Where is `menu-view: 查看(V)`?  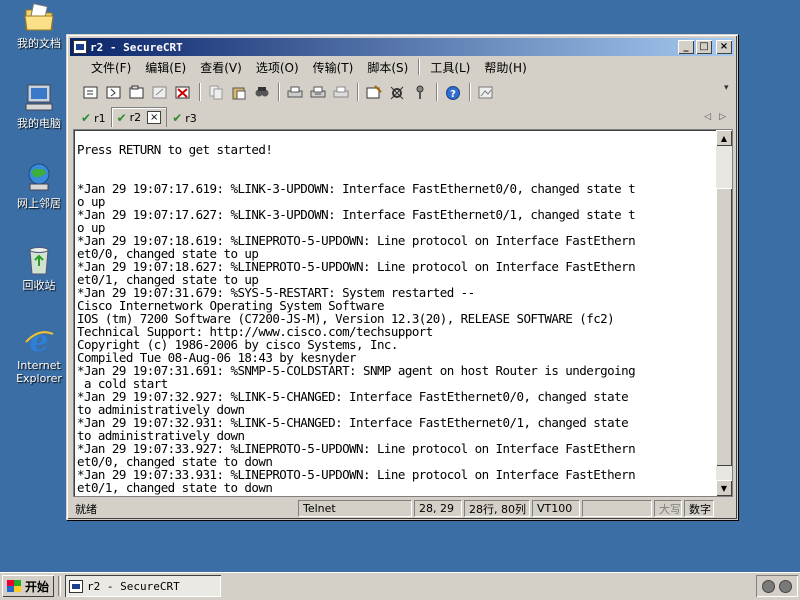 menu-view: 查看(V) is located at coordinates (221, 67).